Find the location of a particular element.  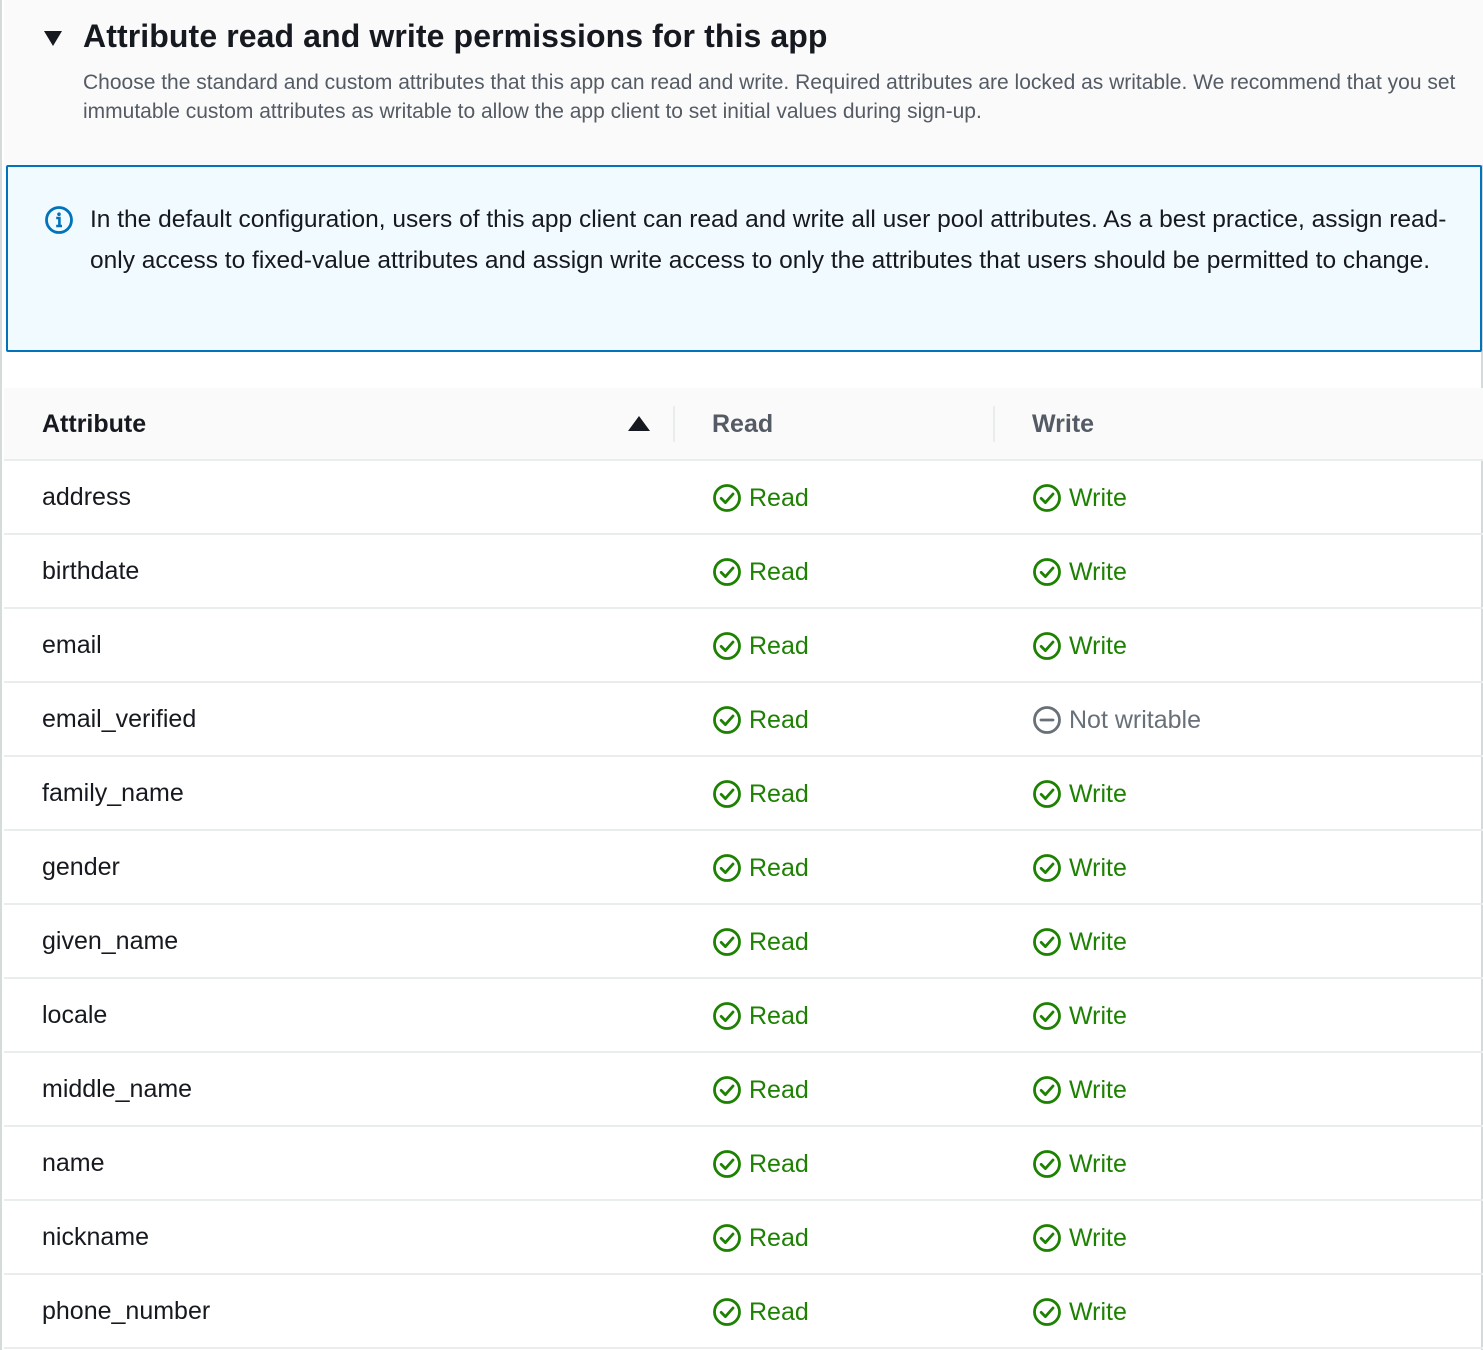

table-row: gender Read Write is located at coordinates (743, 868).